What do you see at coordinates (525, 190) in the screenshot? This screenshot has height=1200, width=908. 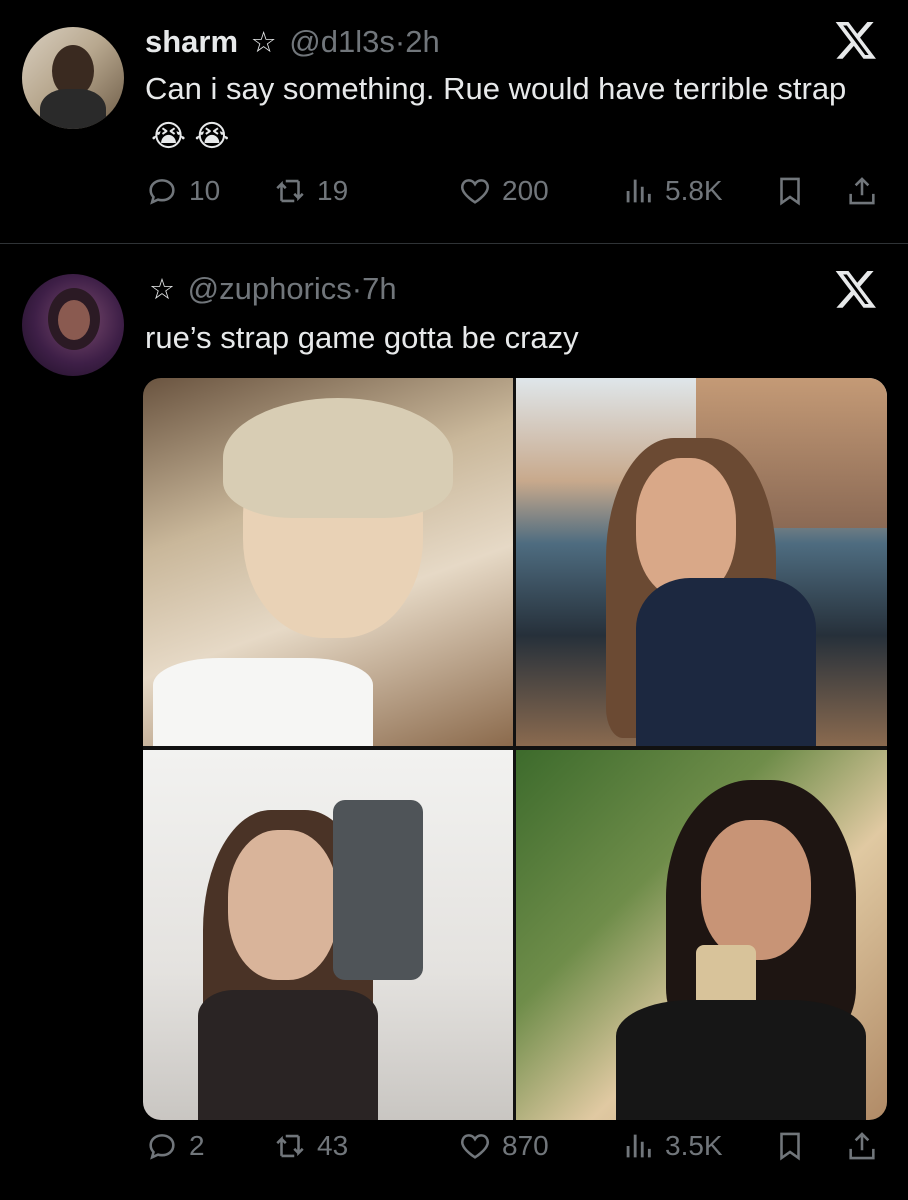 I see `like-count: 200` at bounding box center [525, 190].